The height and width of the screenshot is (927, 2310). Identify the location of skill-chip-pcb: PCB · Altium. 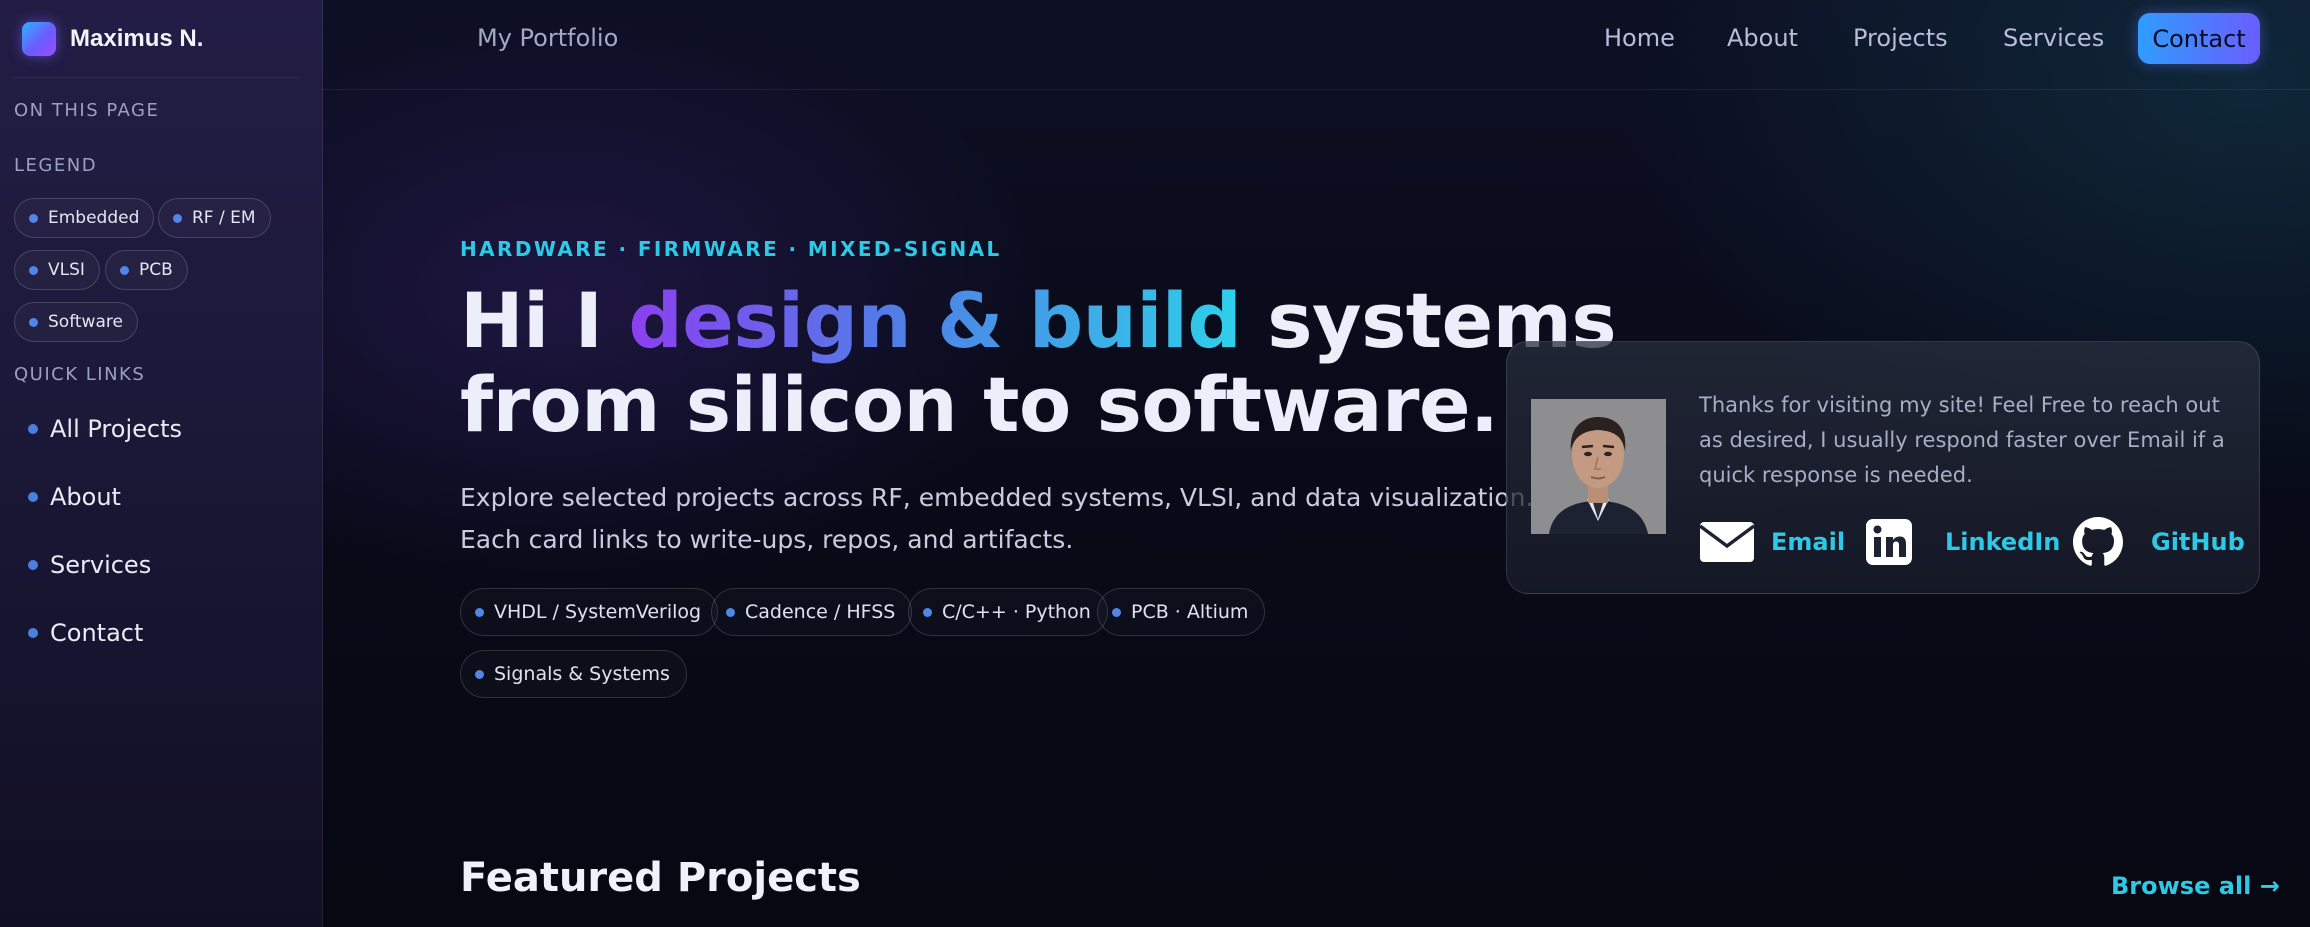
(1181, 612).